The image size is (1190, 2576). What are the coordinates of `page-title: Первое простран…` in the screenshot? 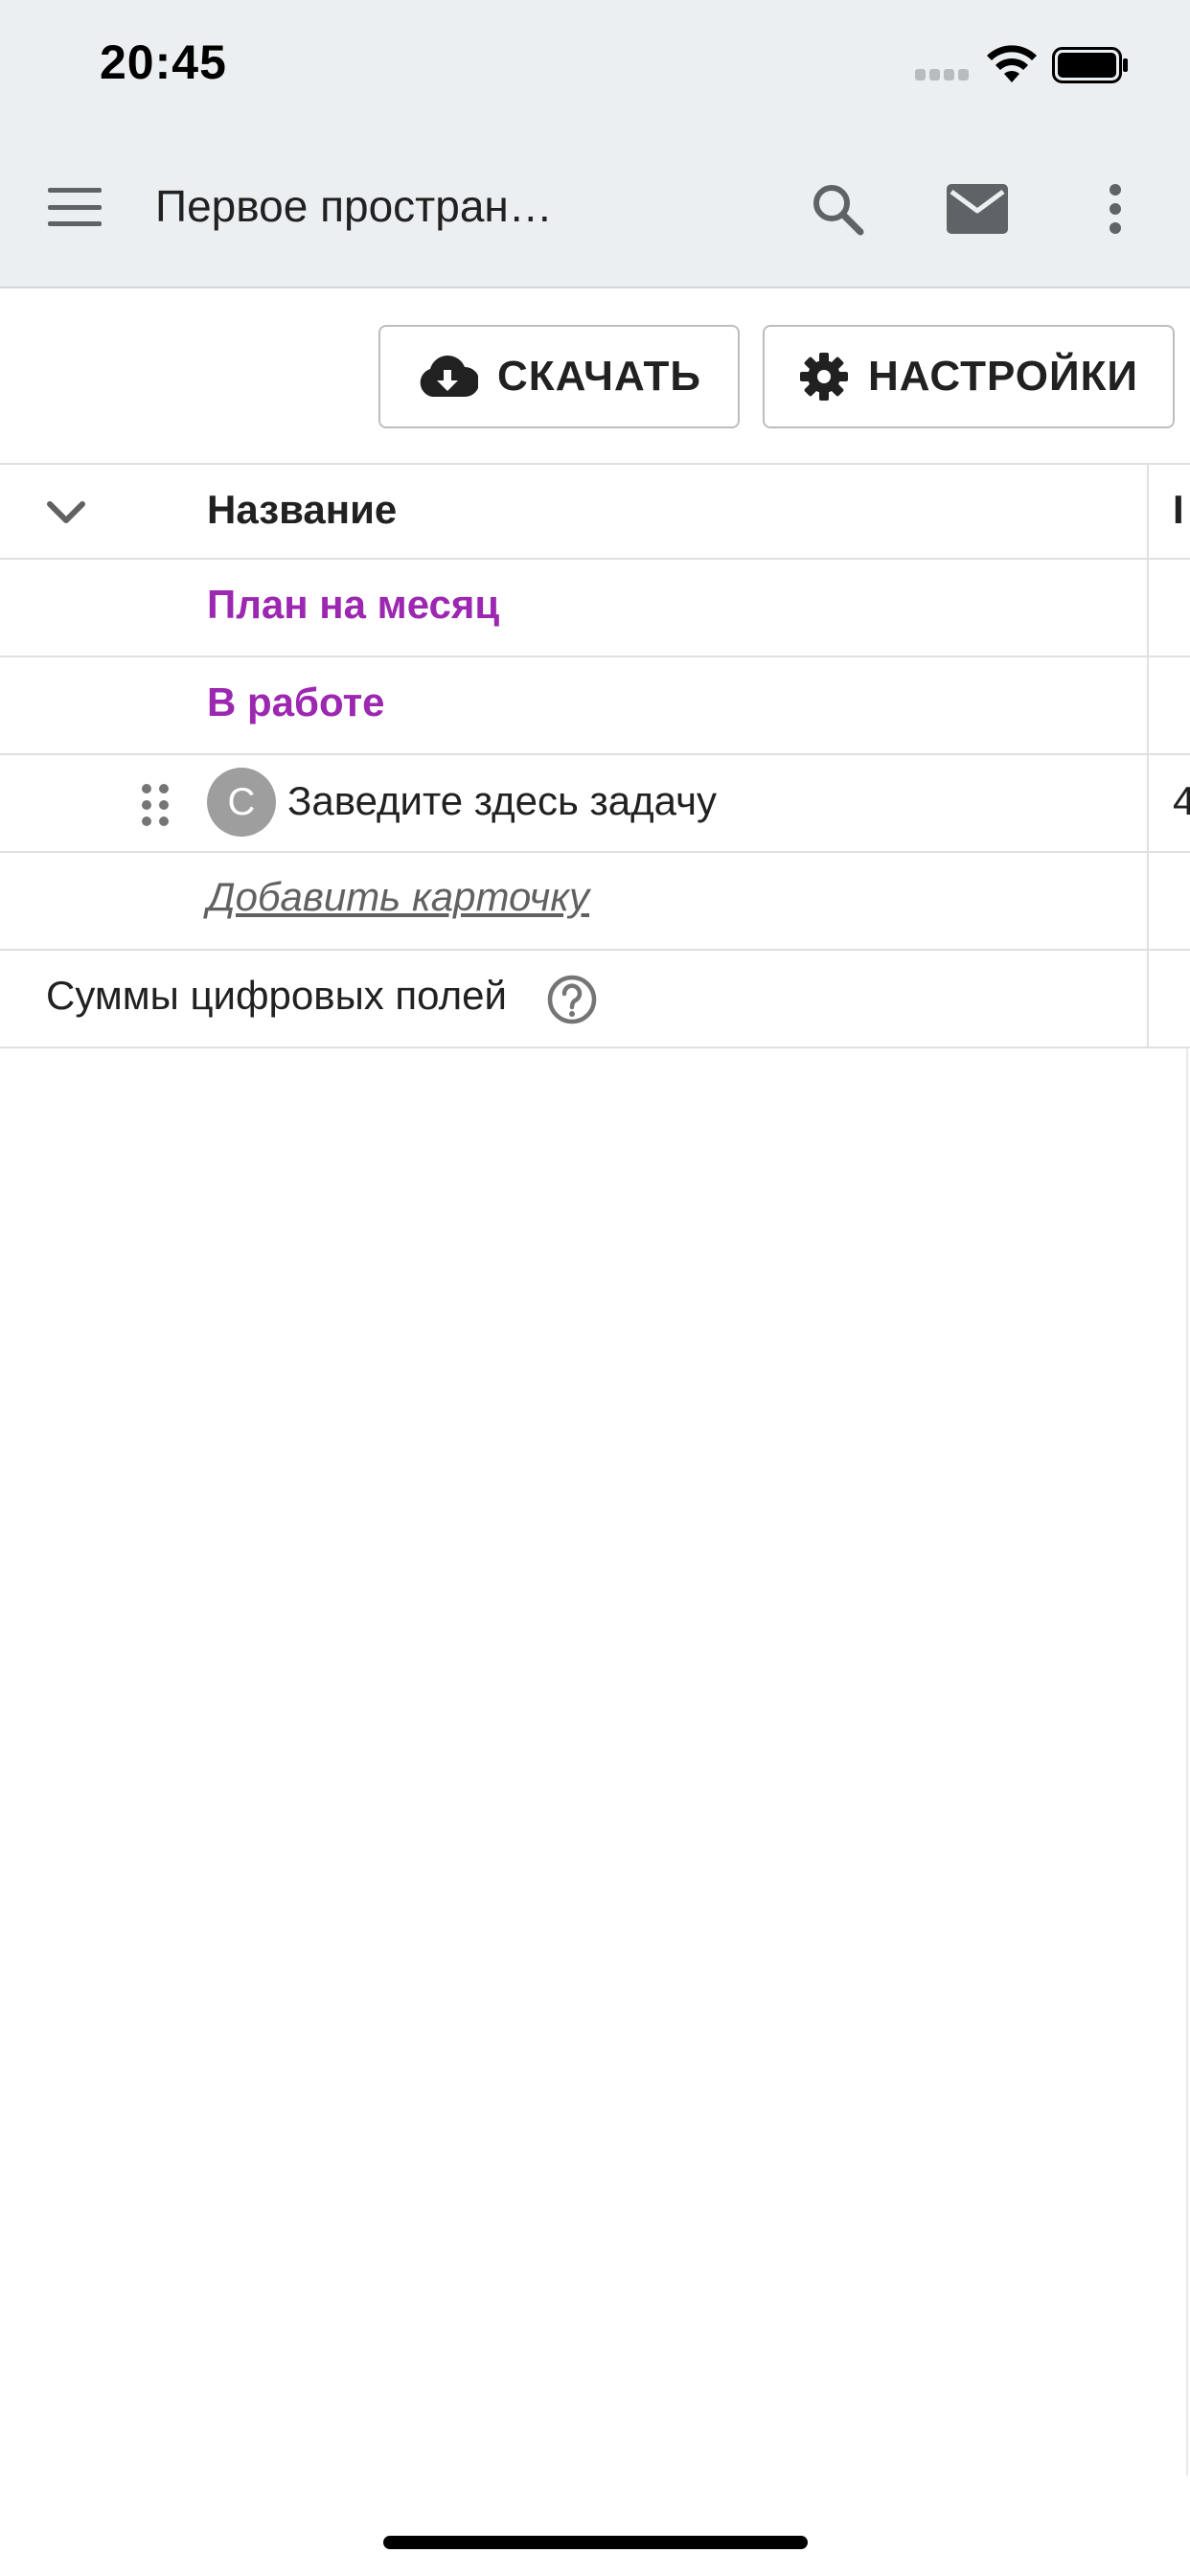 It's located at (354, 206).